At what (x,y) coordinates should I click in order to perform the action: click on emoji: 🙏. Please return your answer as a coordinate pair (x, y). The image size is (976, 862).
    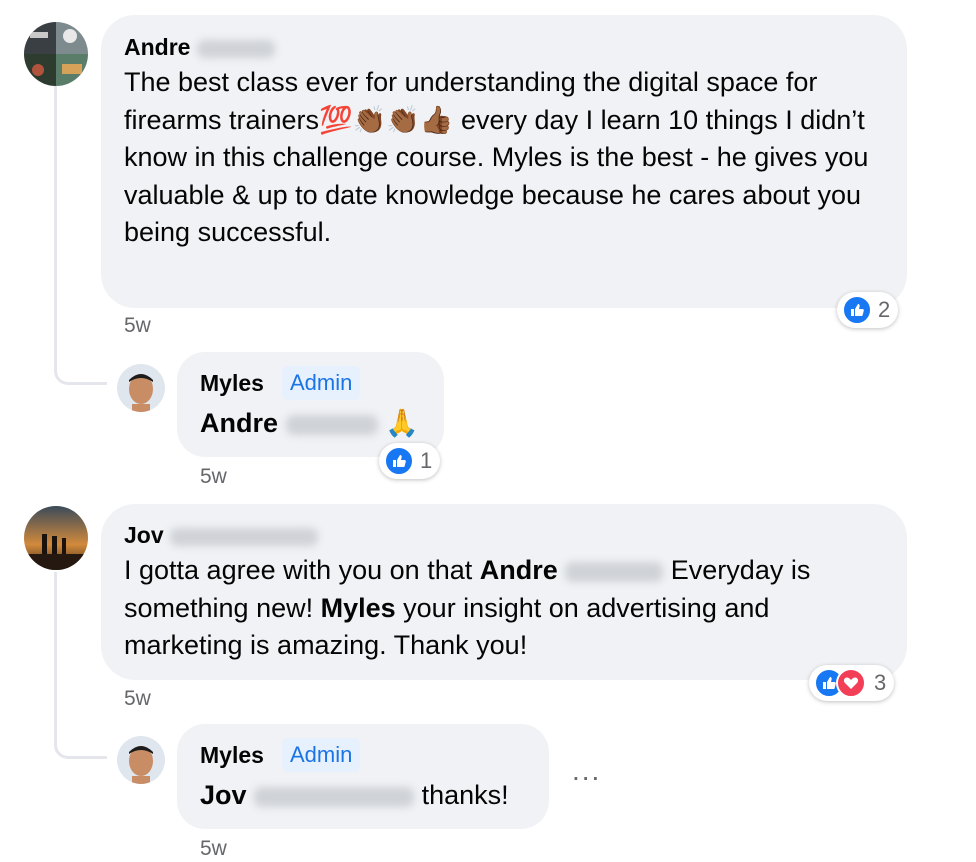
    Looking at the image, I should click on (402, 423).